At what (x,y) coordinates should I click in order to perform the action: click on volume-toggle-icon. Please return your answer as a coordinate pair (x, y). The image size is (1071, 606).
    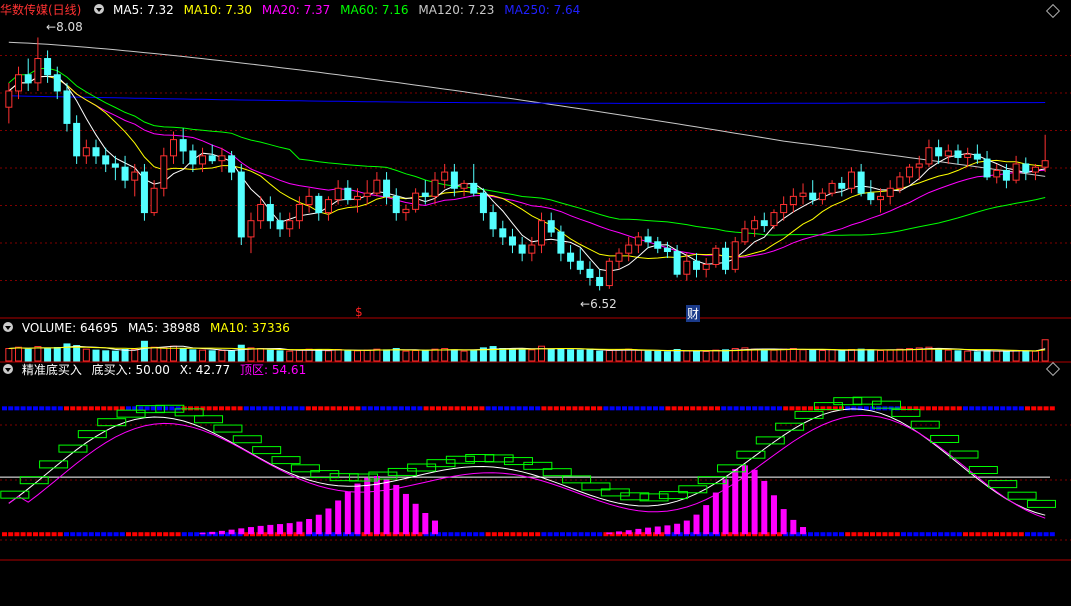
    Looking at the image, I should click on (8, 327).